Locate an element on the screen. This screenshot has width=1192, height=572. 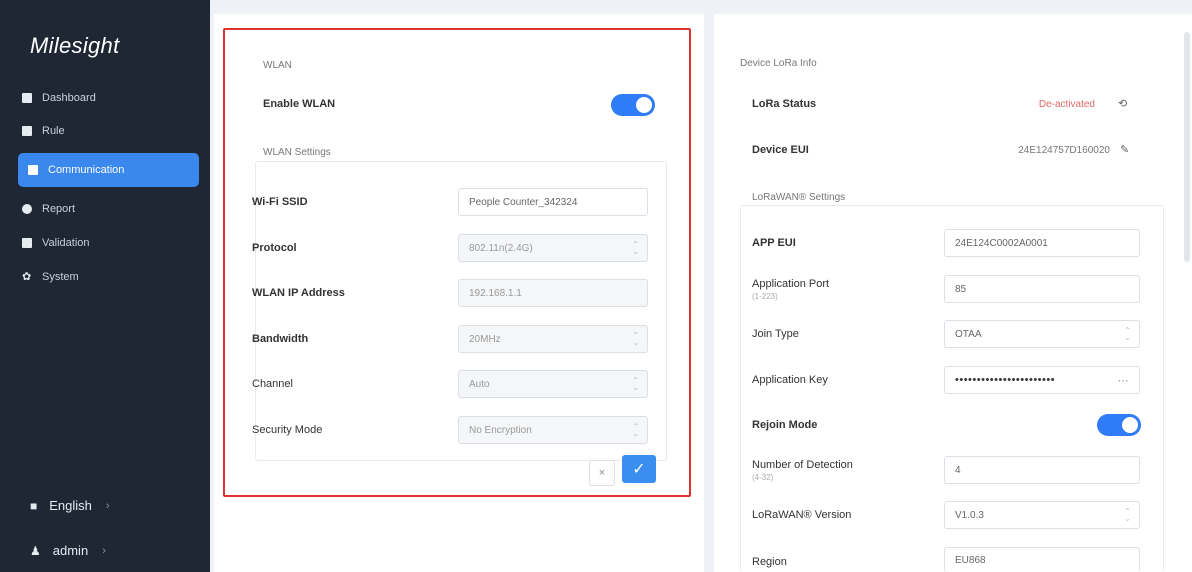
application-key-input: ••••••••••••••••••••••• ⋯ is located at coordinates (1042, 380).